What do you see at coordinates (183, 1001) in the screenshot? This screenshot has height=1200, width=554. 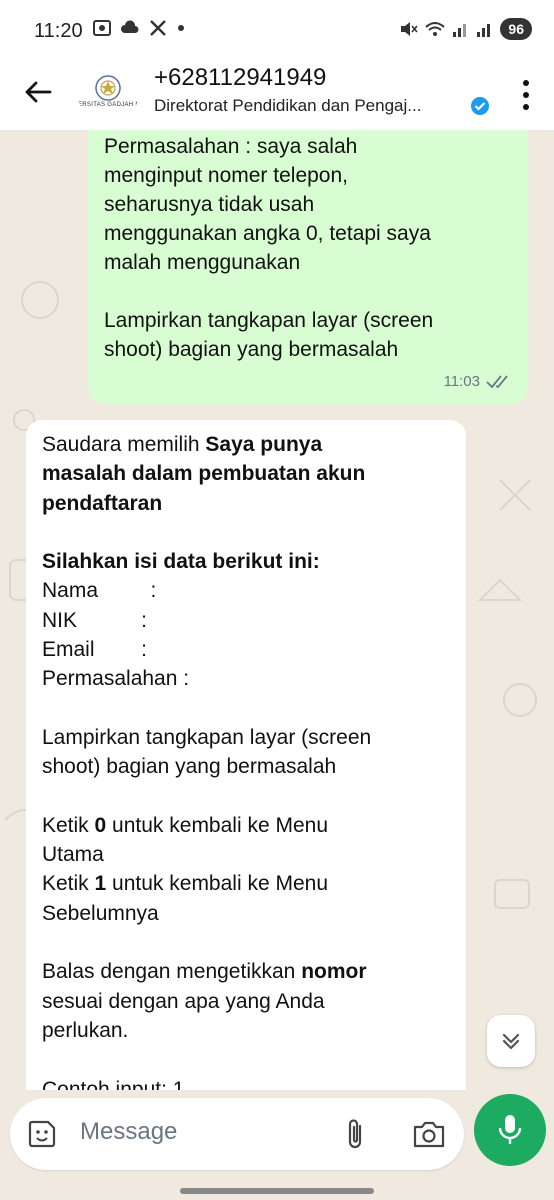 I see `message-line: sesuai dengan apa yang Anda` at bounding box center [183, 1001].